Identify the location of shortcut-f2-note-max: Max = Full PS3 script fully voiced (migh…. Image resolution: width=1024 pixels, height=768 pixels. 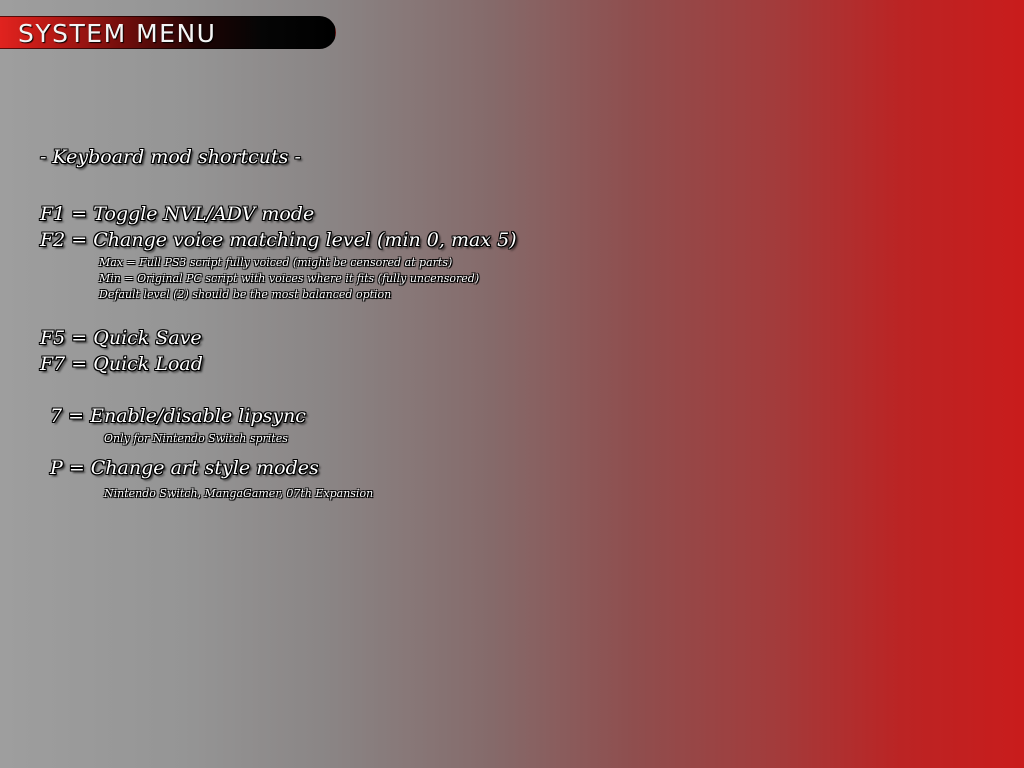
(276, 262).